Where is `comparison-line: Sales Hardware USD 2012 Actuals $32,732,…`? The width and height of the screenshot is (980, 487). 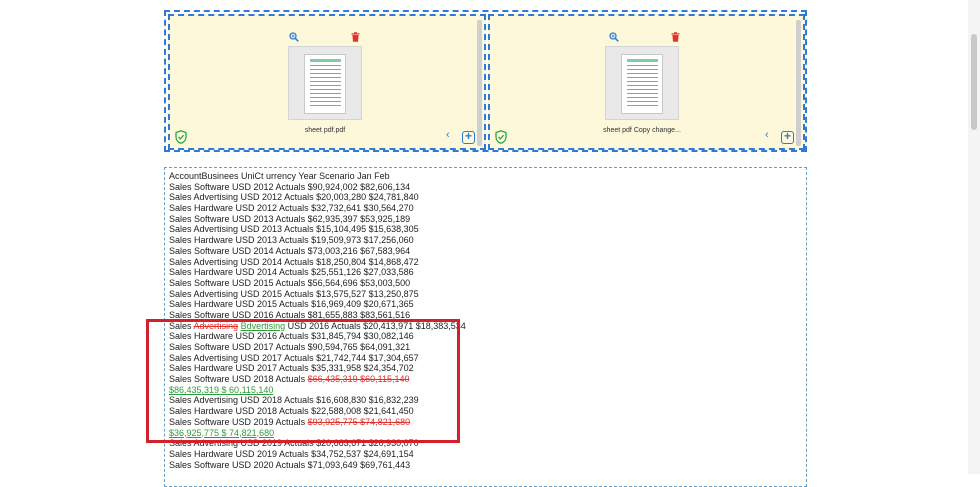
comparison-line: Sales Hardware USD 2012 Actuals $32,732,… is located at coordinates (317, 208).